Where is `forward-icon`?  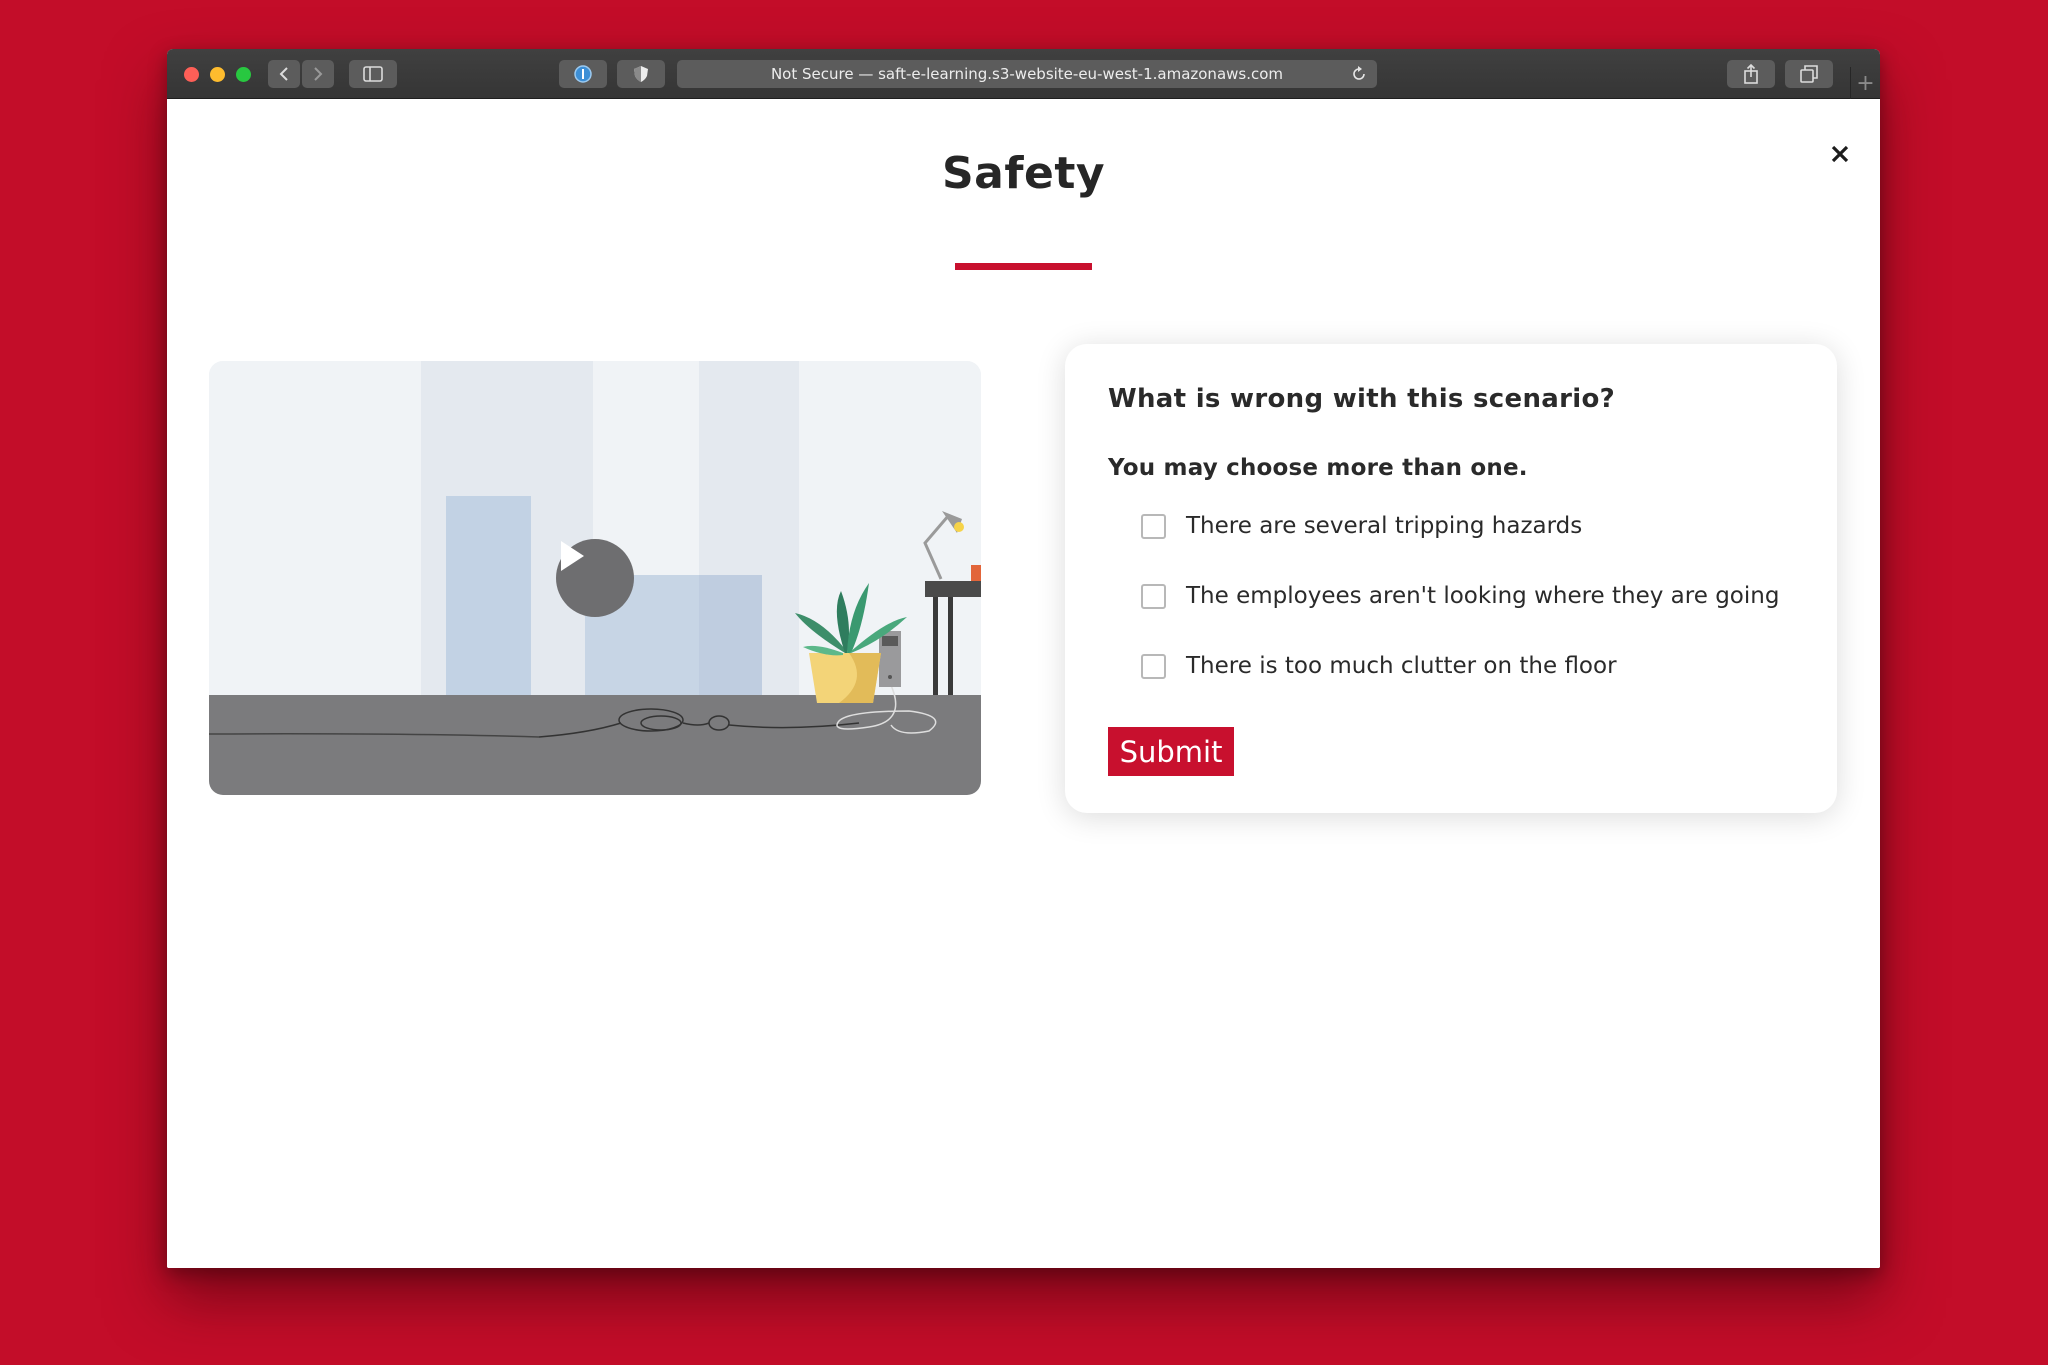
forward-icon is located at coordinates (318, 74).